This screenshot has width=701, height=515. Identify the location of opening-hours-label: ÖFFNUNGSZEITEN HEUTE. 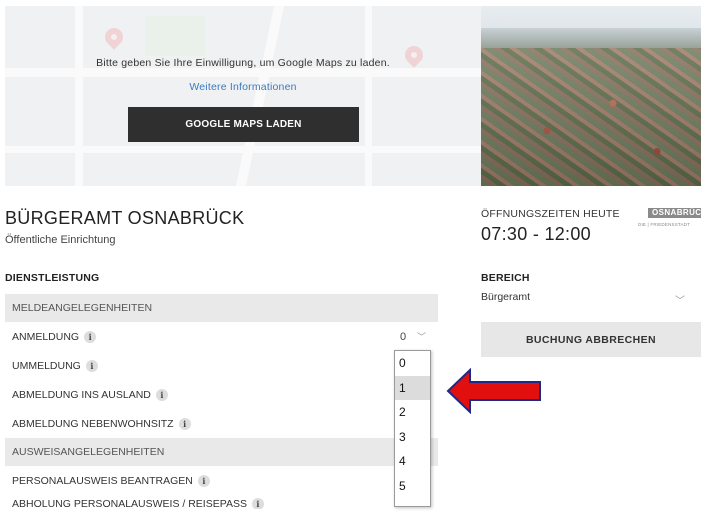
(550, 214).